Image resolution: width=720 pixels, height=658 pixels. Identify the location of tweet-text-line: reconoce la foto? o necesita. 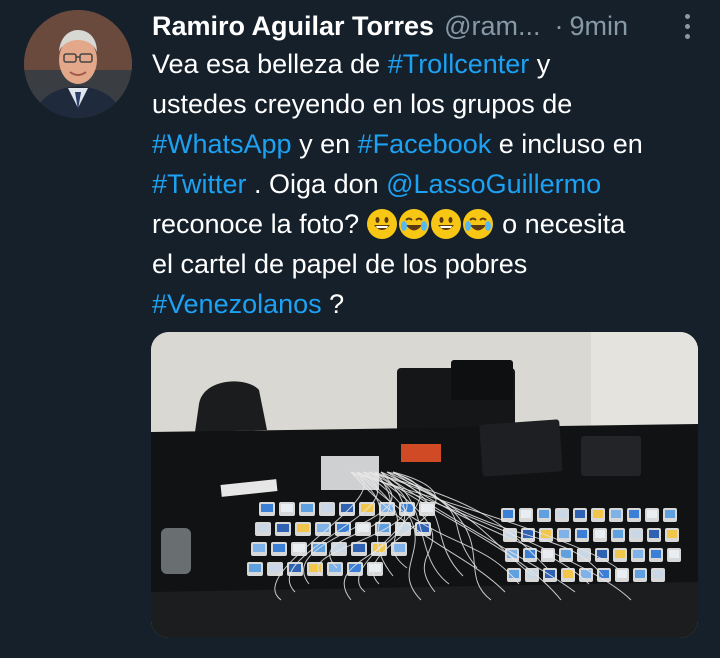
(432, 224).